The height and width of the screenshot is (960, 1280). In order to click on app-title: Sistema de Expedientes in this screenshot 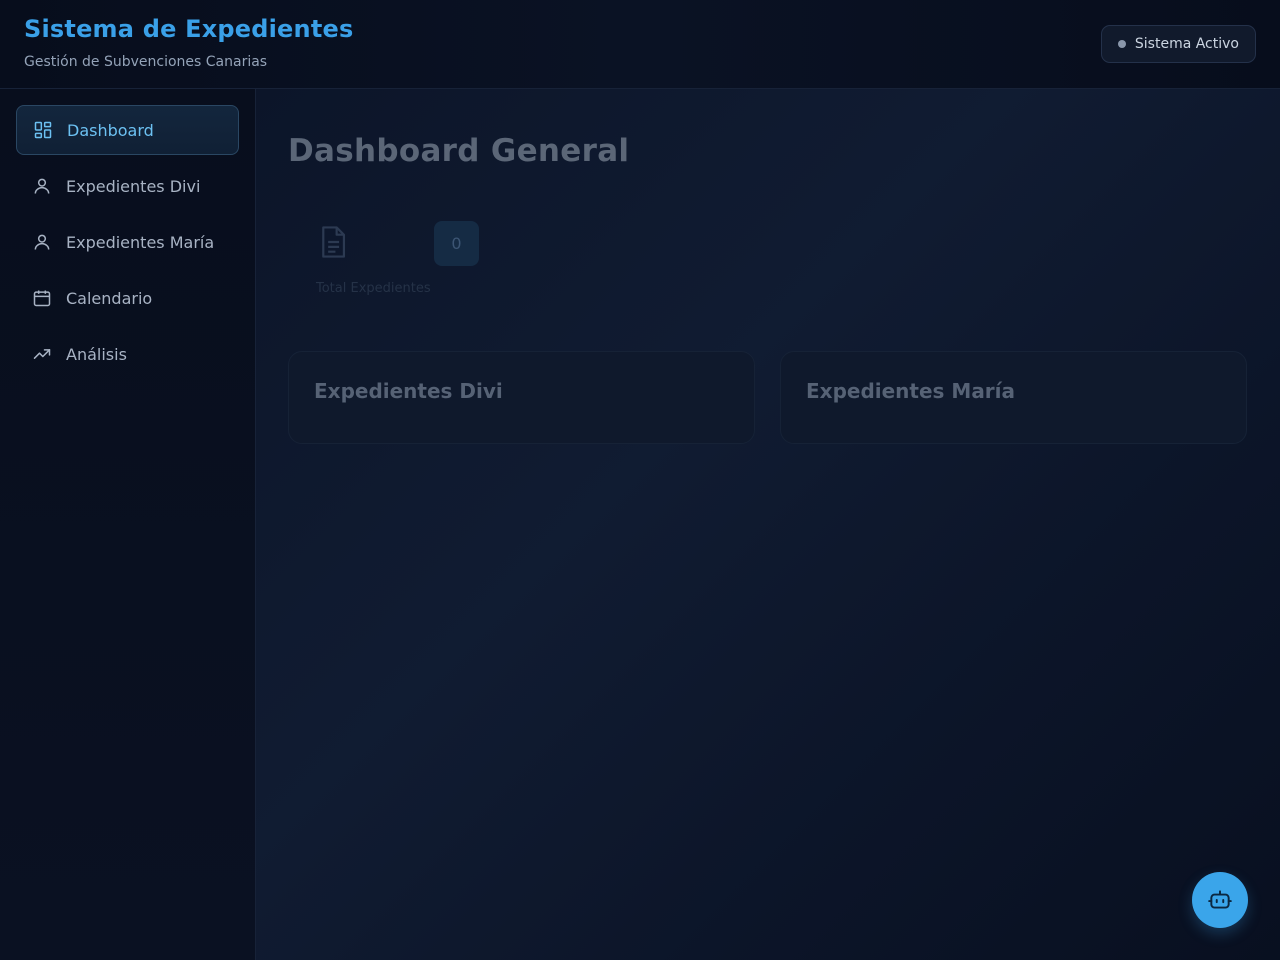, I will do `click(189, 29)`.